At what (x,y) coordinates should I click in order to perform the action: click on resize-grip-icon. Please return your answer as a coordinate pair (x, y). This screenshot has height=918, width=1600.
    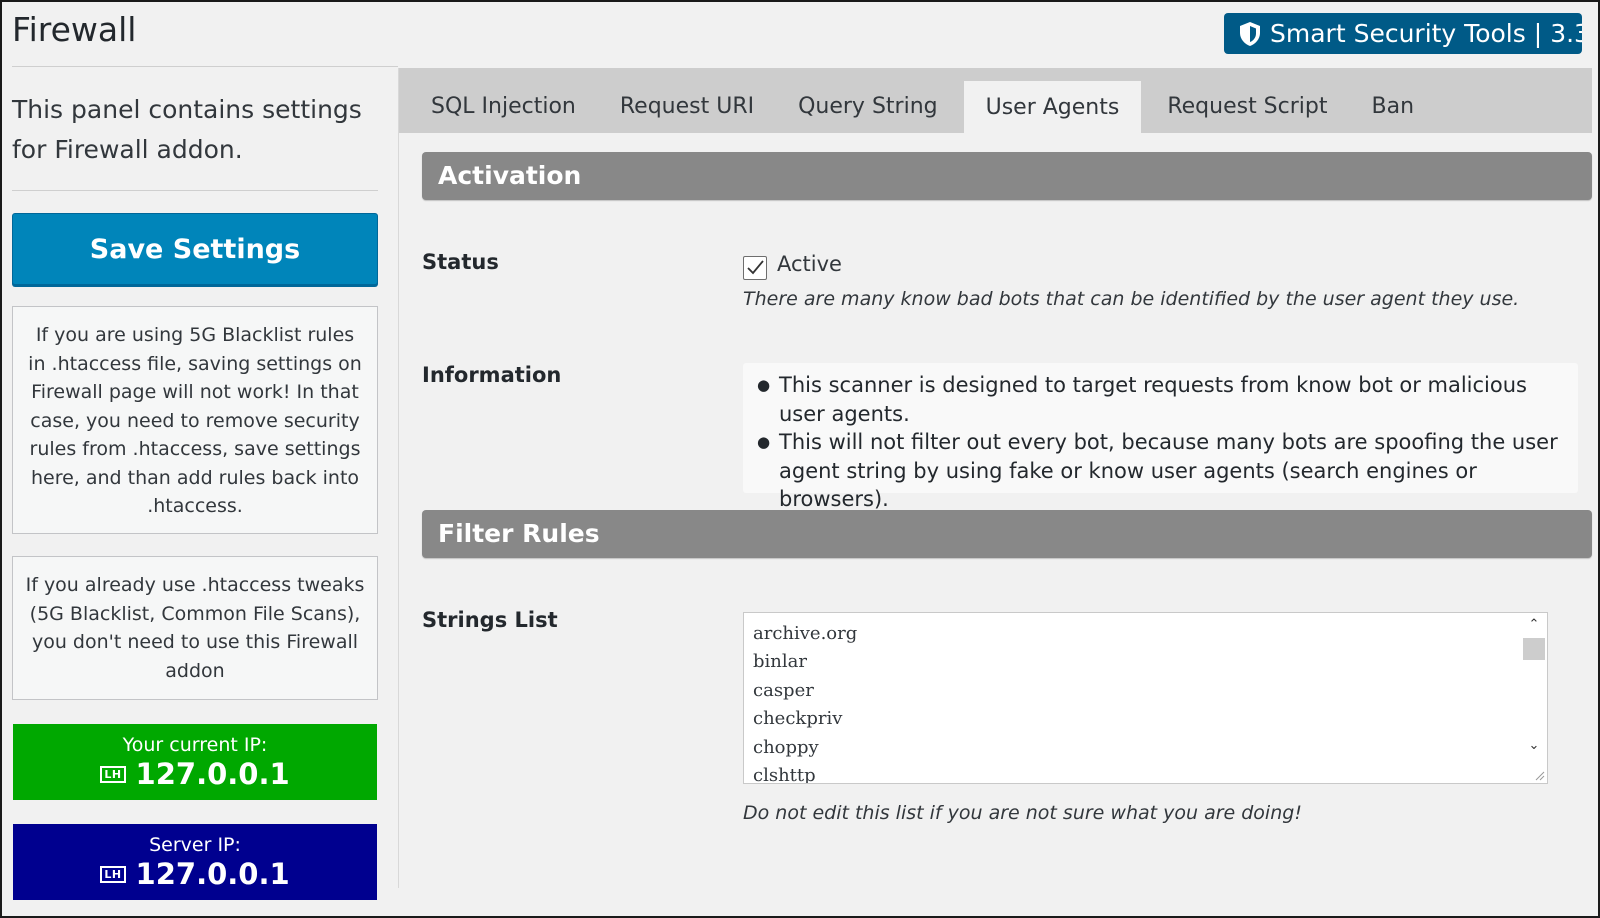
    Looking at the image, I should click on (1539, 775).